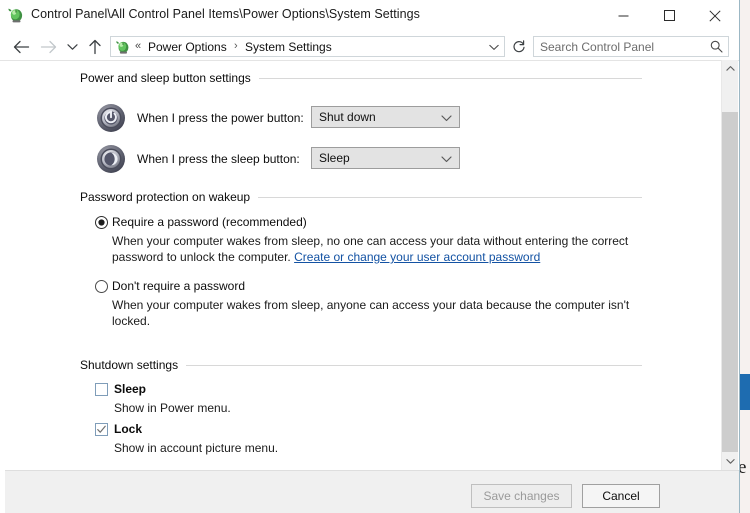 The height and width of the screenshot is (513, 750). Describe the element at coordinates (521, 496) in the screenshot. I see `save-changes-button: Save changes` at that location.